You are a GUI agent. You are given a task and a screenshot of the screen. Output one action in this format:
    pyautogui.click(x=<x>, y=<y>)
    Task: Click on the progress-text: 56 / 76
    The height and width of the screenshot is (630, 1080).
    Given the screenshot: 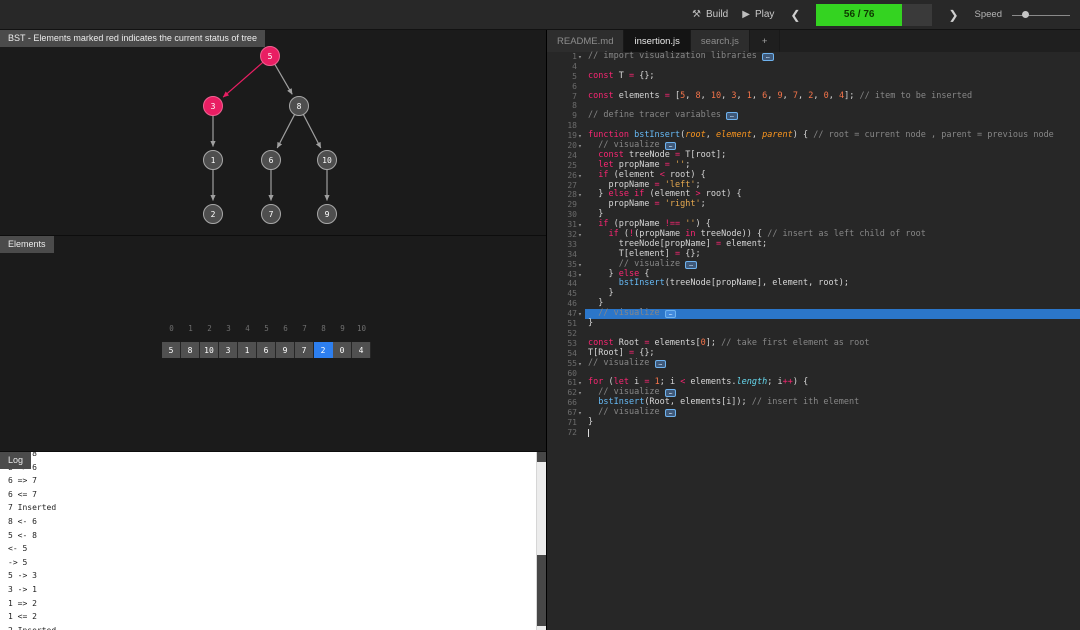 What is the action you would take?
    pyautogui.click(x=859, y=14)
    